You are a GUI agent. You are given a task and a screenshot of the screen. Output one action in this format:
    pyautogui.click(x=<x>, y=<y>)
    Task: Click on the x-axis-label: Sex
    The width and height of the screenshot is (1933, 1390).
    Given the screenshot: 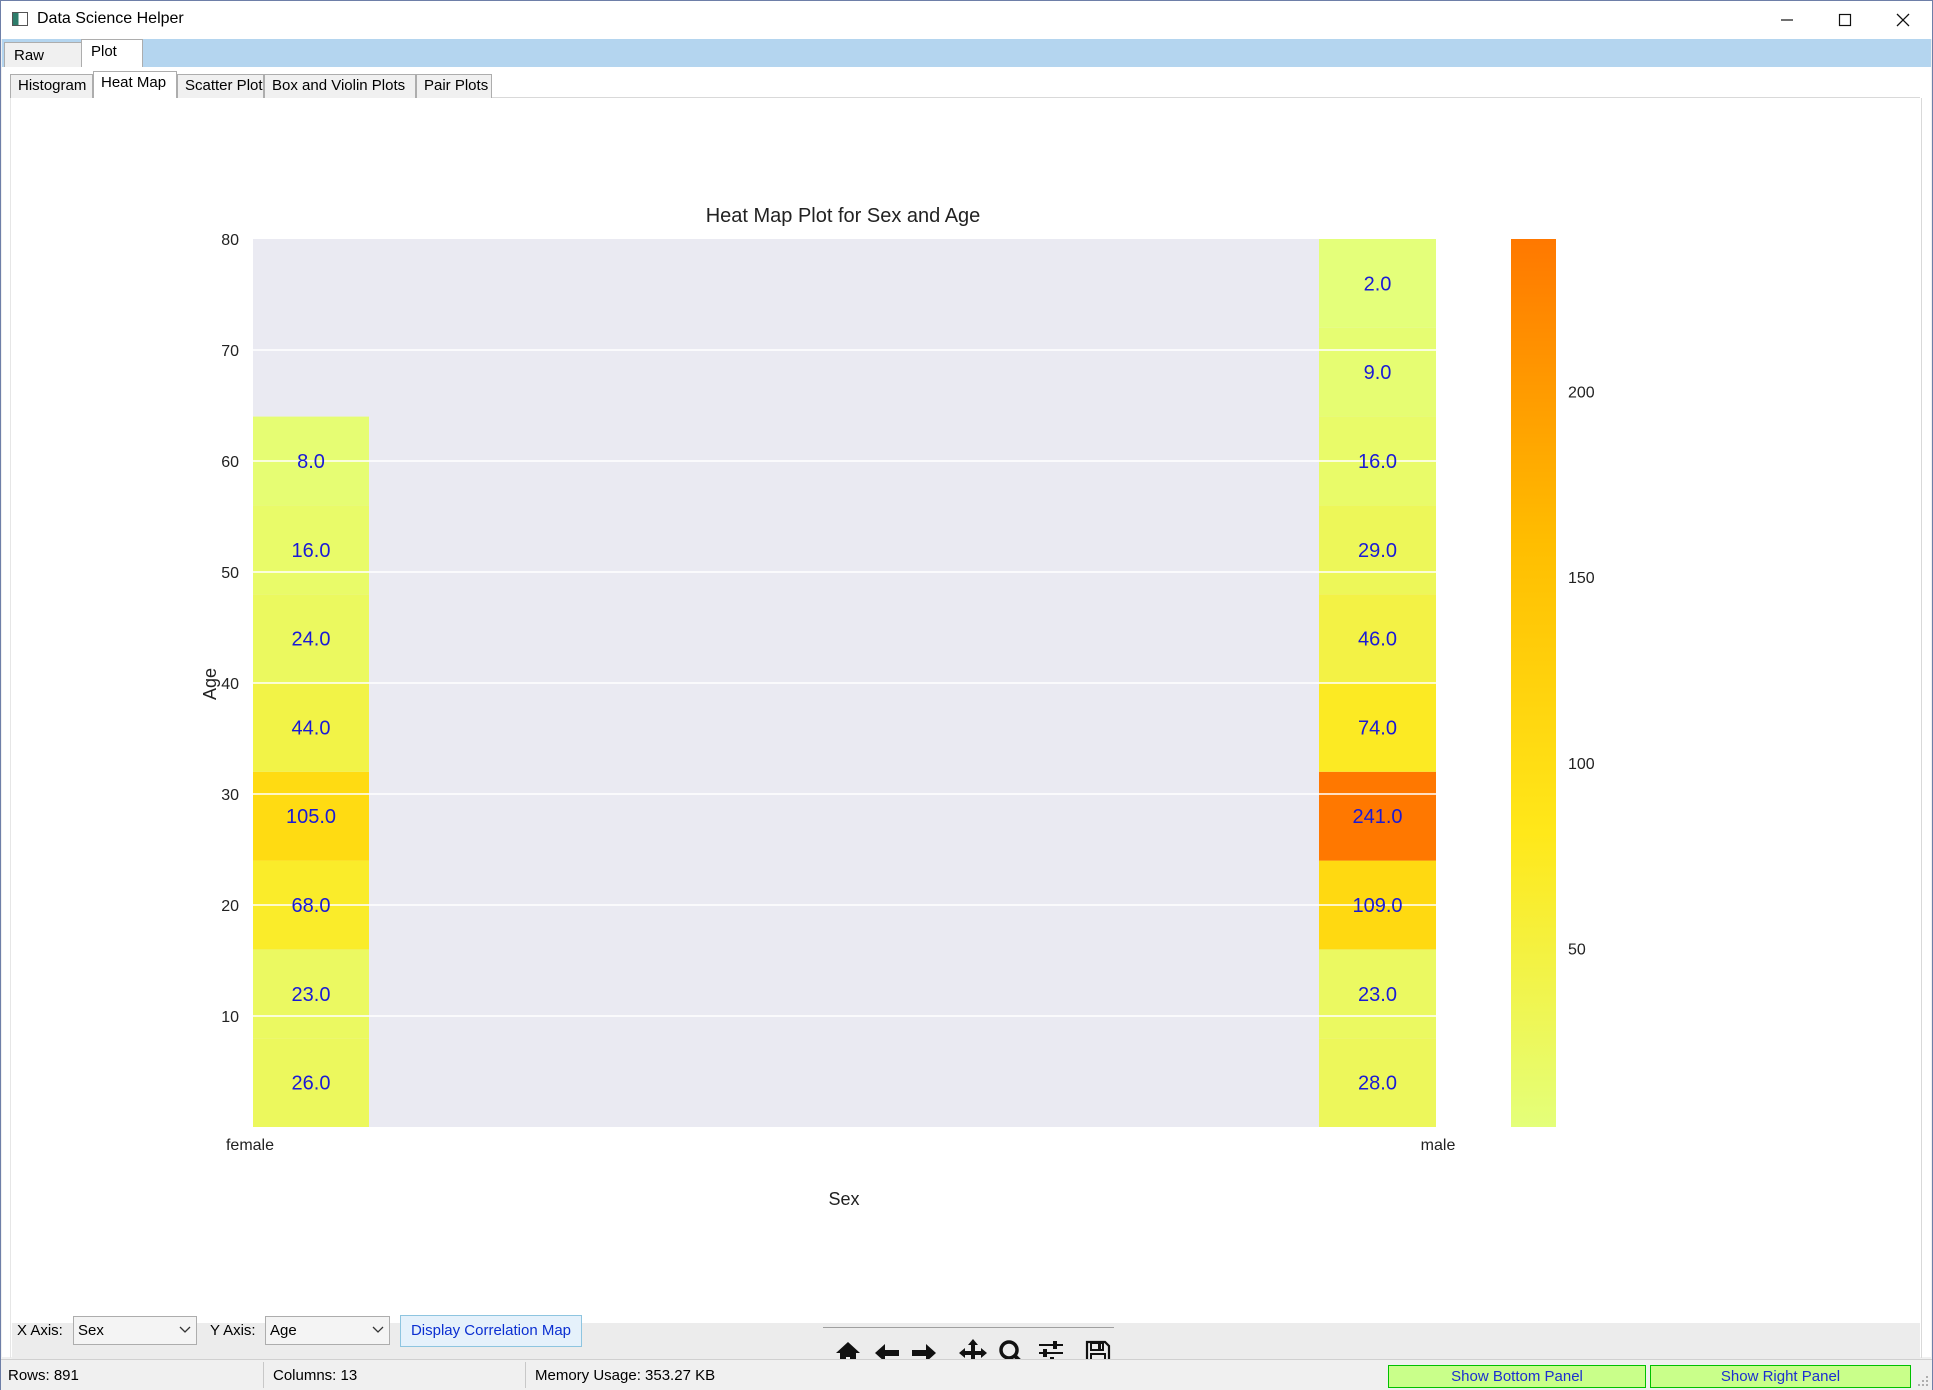 What is the action you would take?
    pyautogui.click(x=843, y=1199)
    